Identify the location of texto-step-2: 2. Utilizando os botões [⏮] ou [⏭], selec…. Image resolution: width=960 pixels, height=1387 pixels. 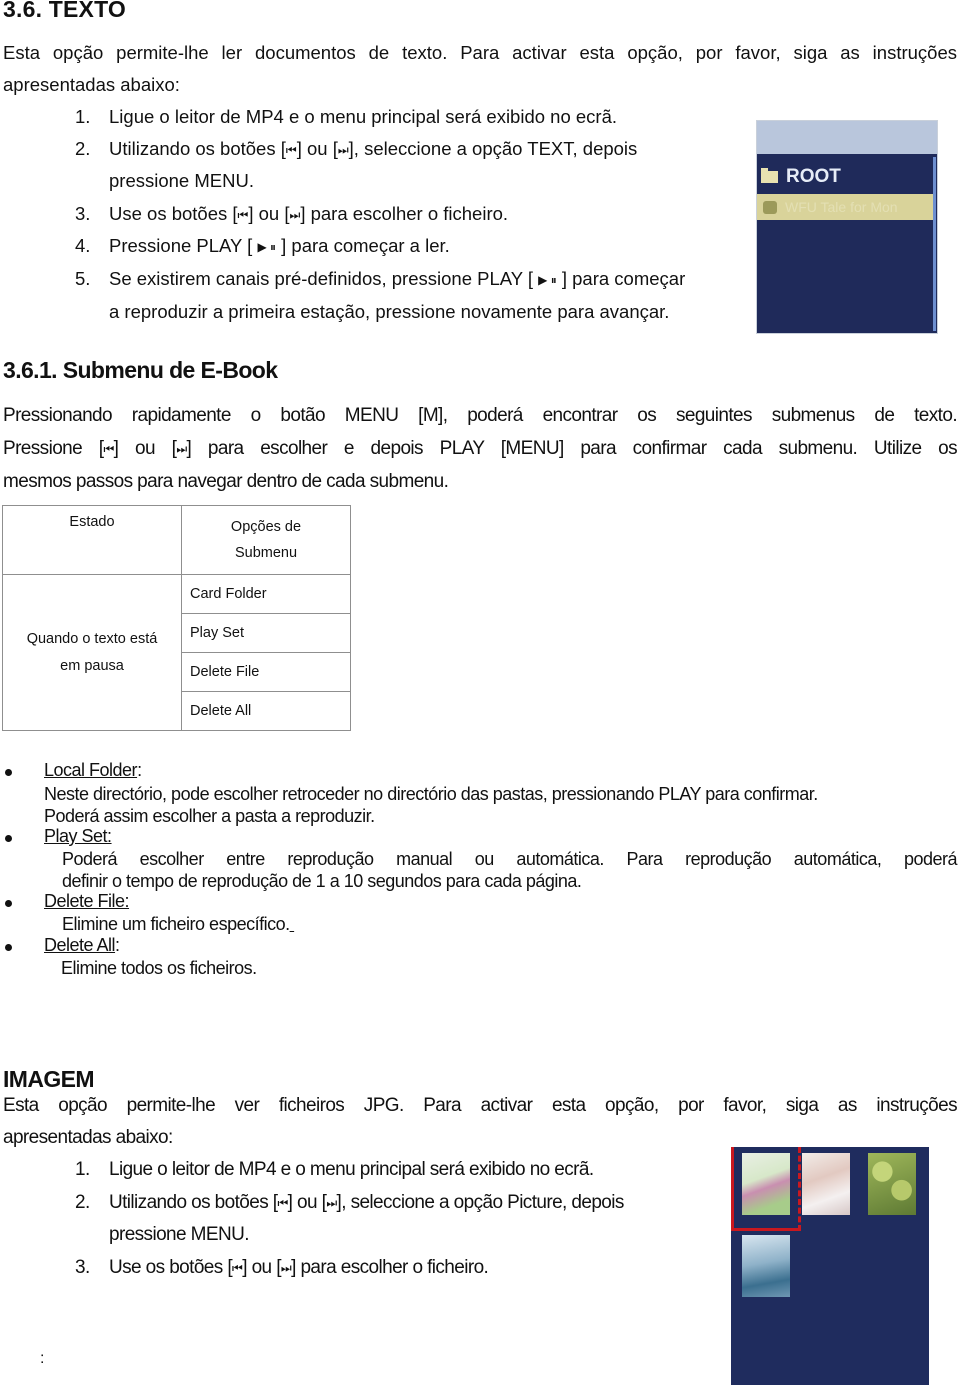
(356, 149).